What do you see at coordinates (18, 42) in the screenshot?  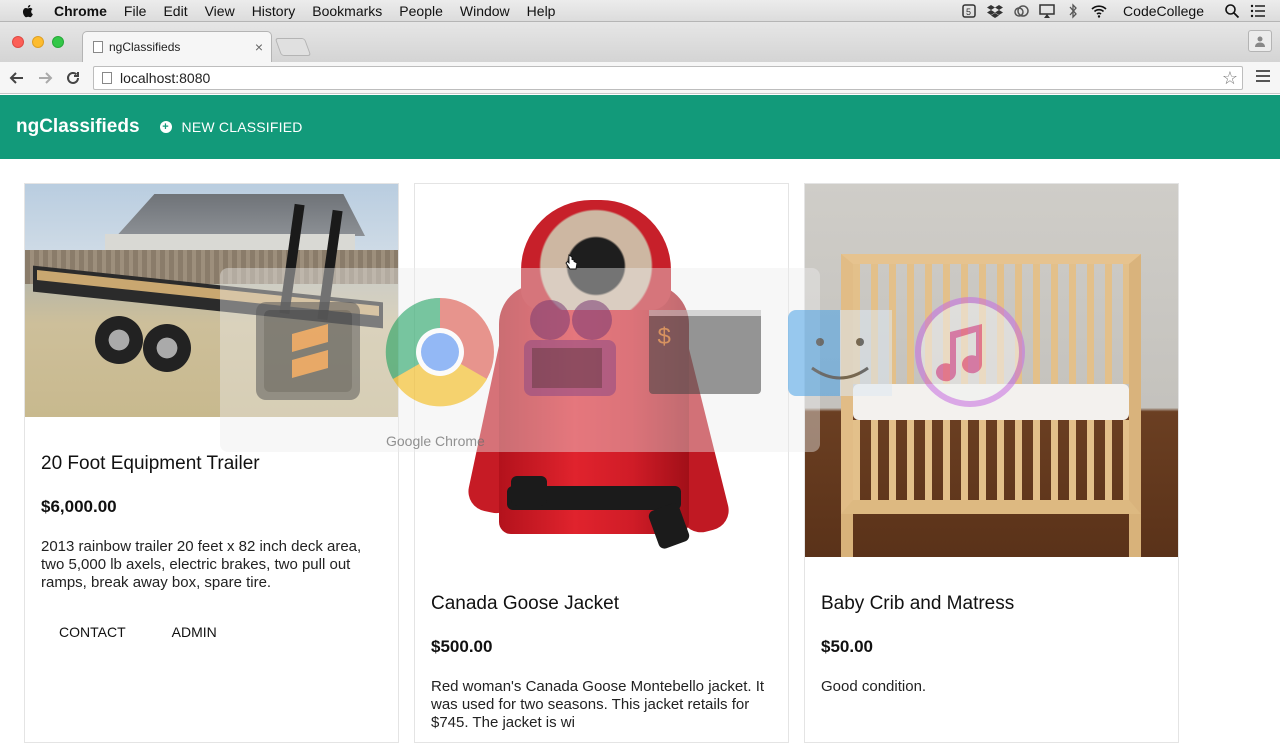 I see `close-window-button` at bounding box center [18, 42].